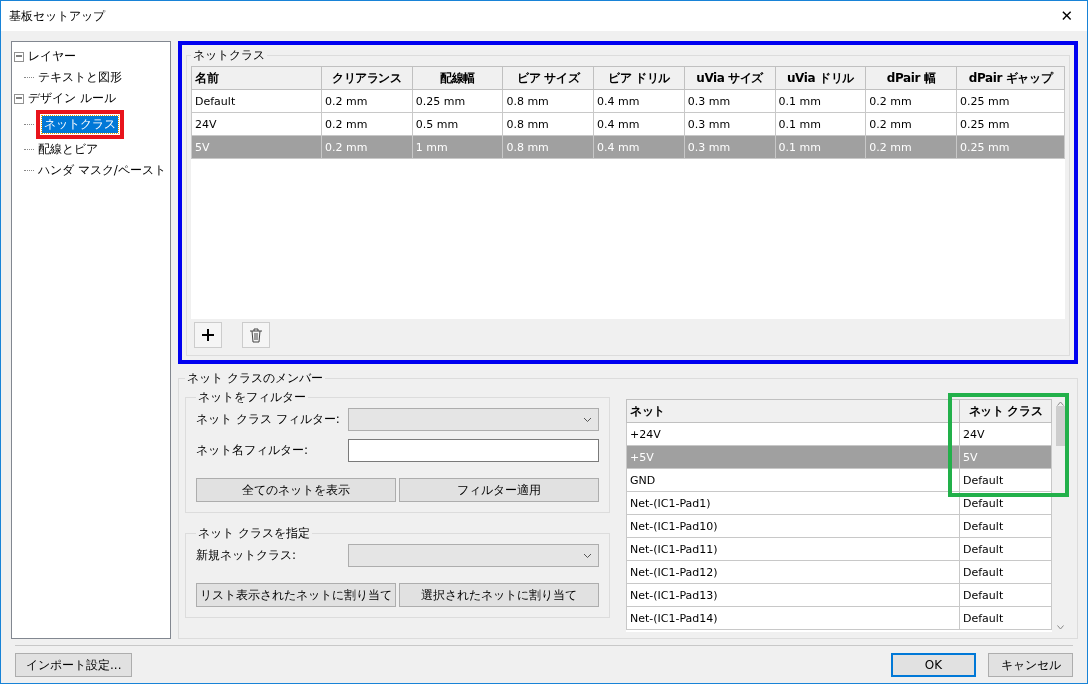 The width and height of the screenshot is (1088, 684). What do you see at coordinates (253, 450) in the screenshot?
I see `field-label: ネット名フィルター:` at bounding box center [253, 450].